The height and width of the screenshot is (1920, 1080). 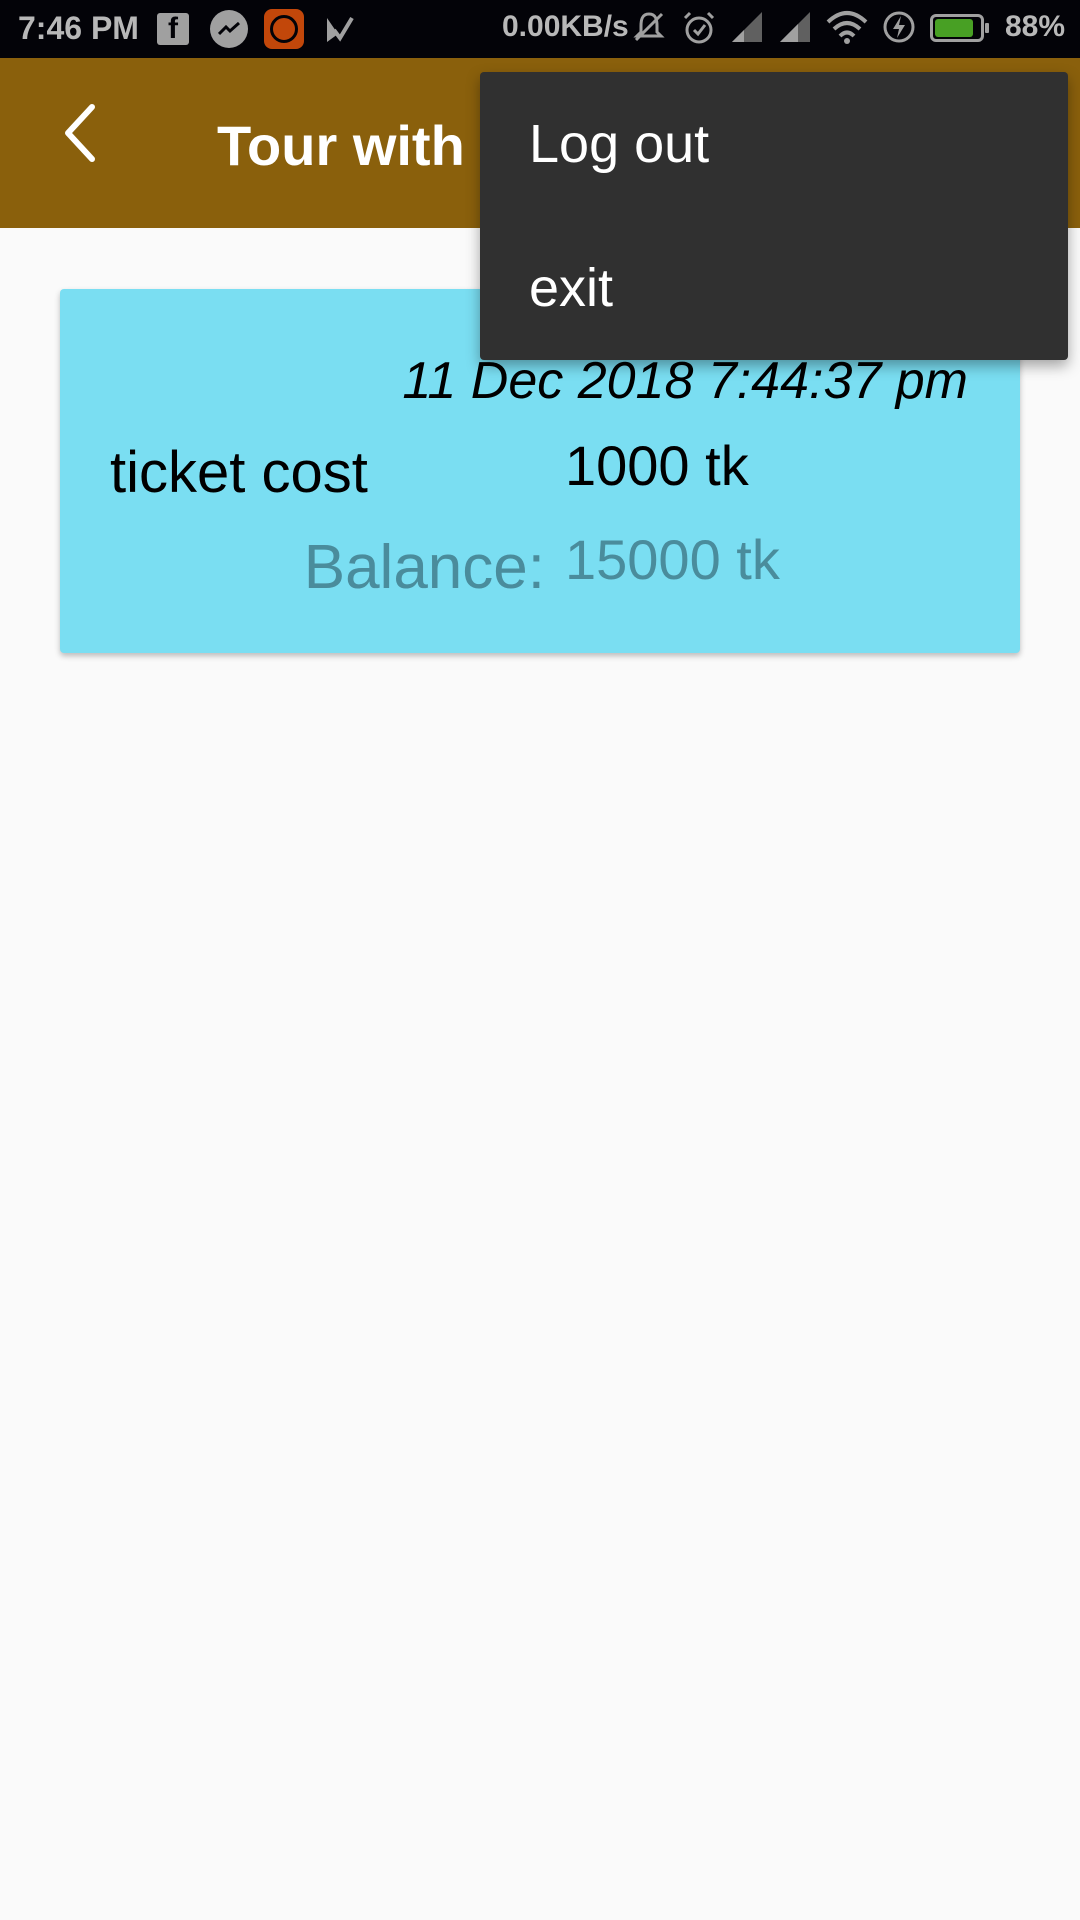 What do you see at coordinates (424, 567) in the screenshot?
I see `balance-label: Balance:` at bounding box center [424, 567].